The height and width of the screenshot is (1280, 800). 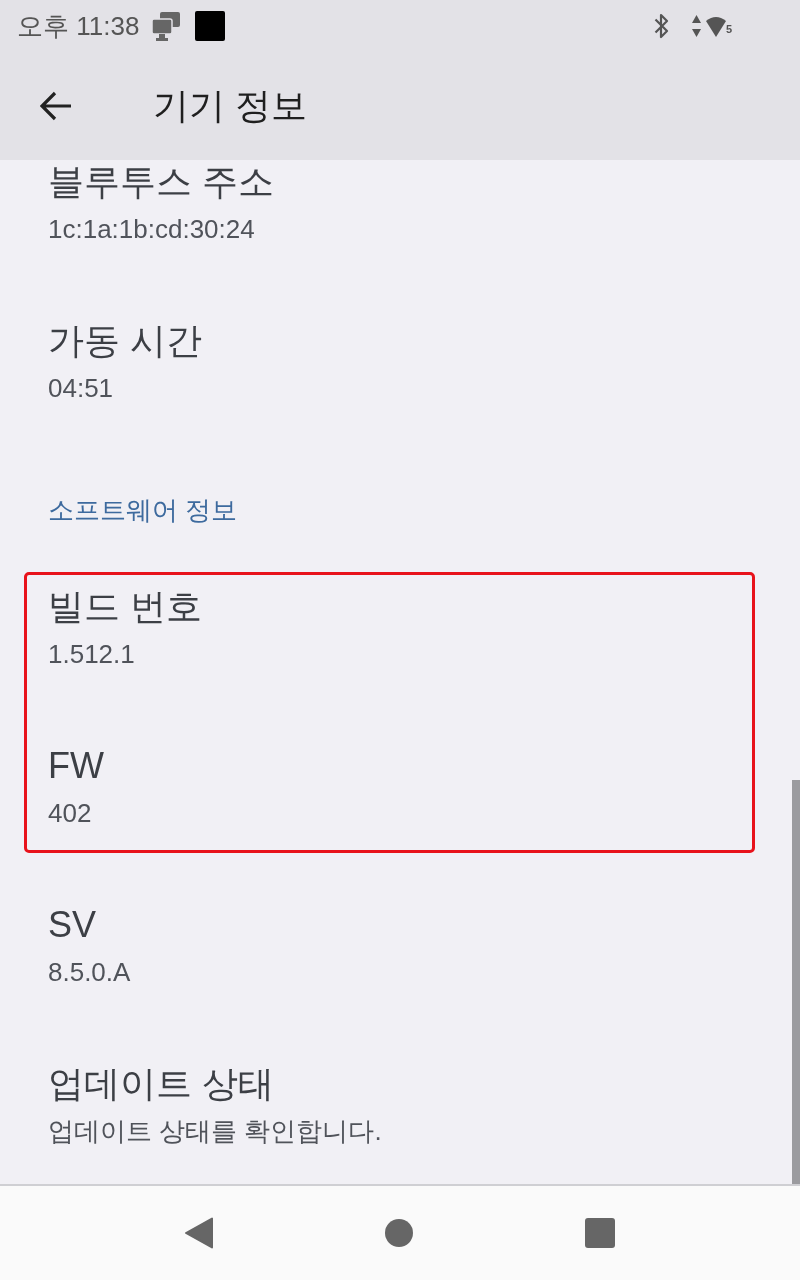 I want to click on data-arrows-icon, so click(x=696, y=26).